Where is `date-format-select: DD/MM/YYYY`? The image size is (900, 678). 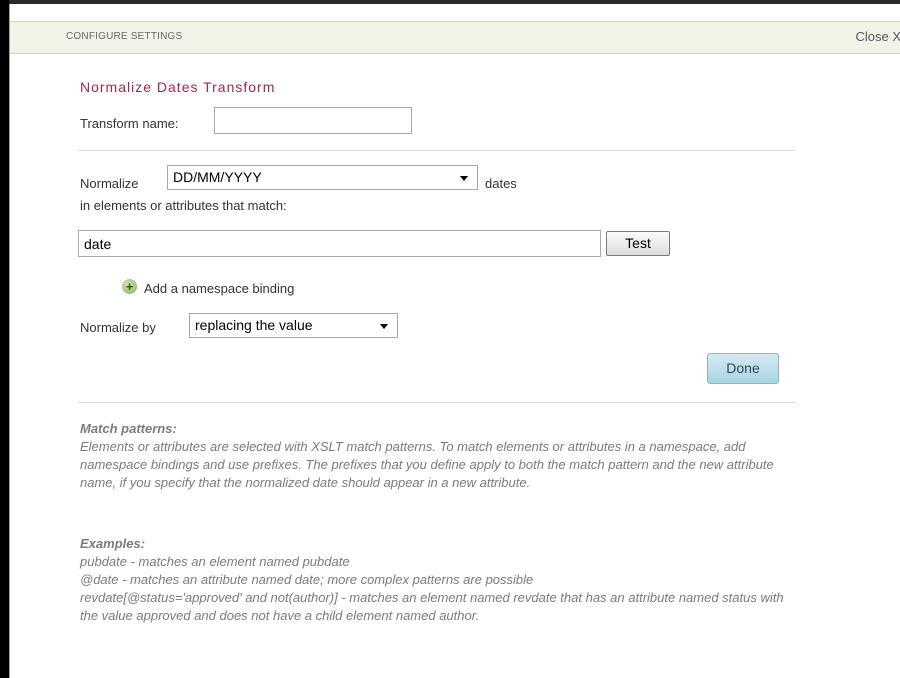 date-format-select: DD/MM/YYYY is located at coordinates (322, 177).